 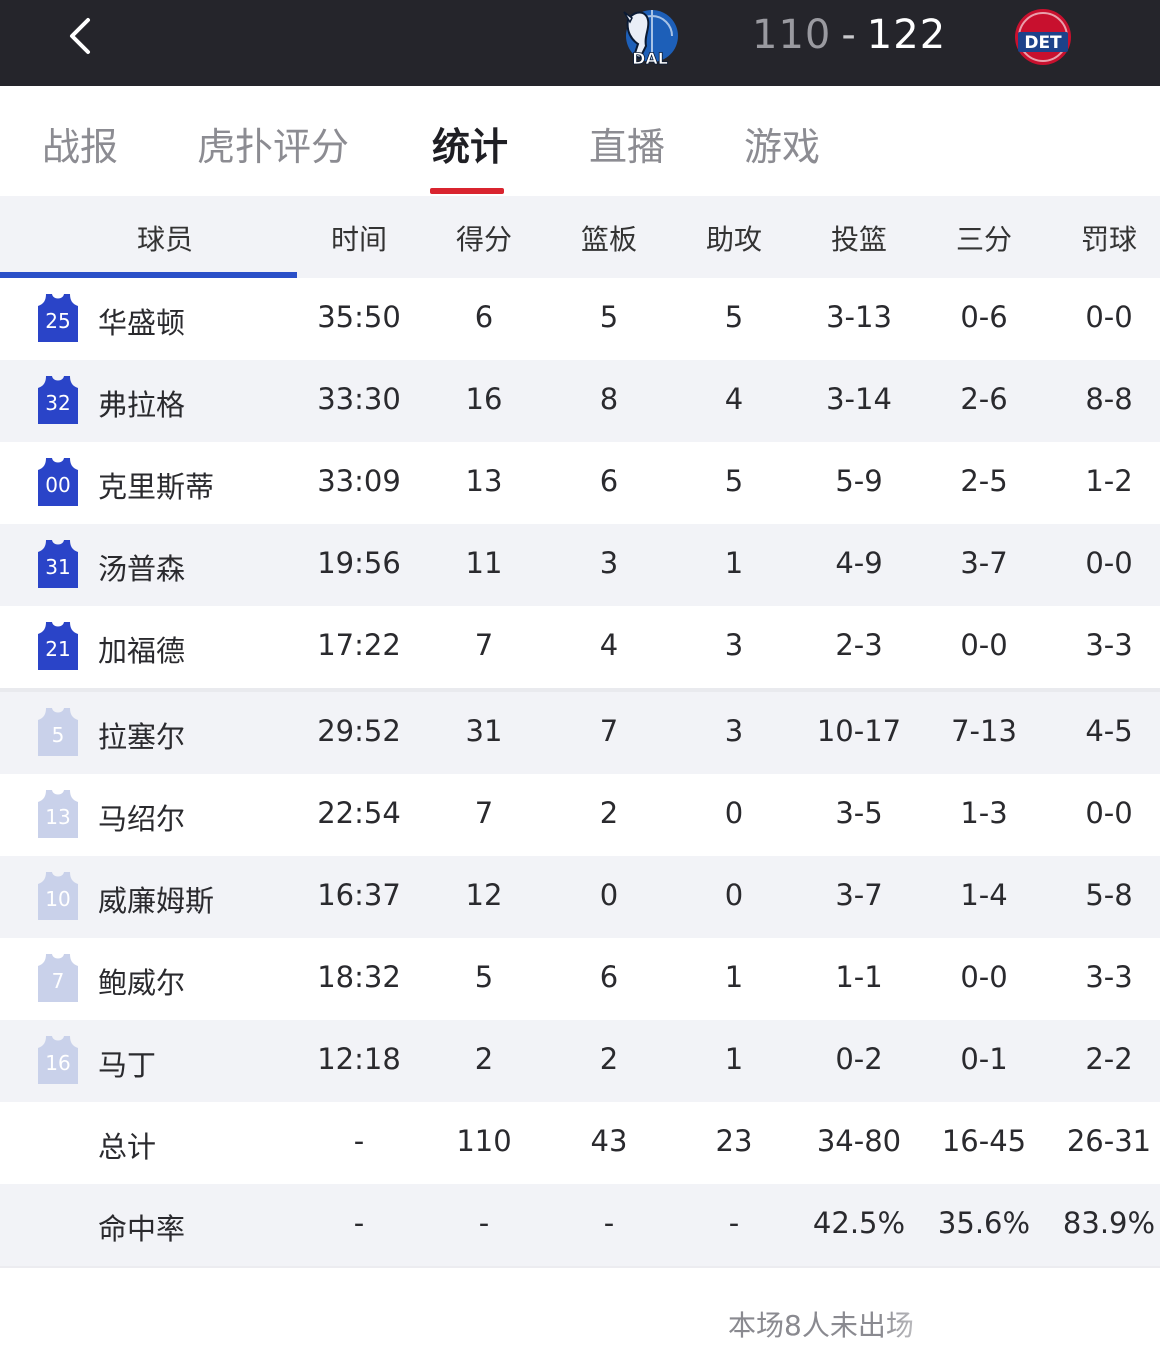 What do you see at coordinates (359, 1223) in the screenshot?
I see `pct-time: -` at bounding box center [359, 1223].